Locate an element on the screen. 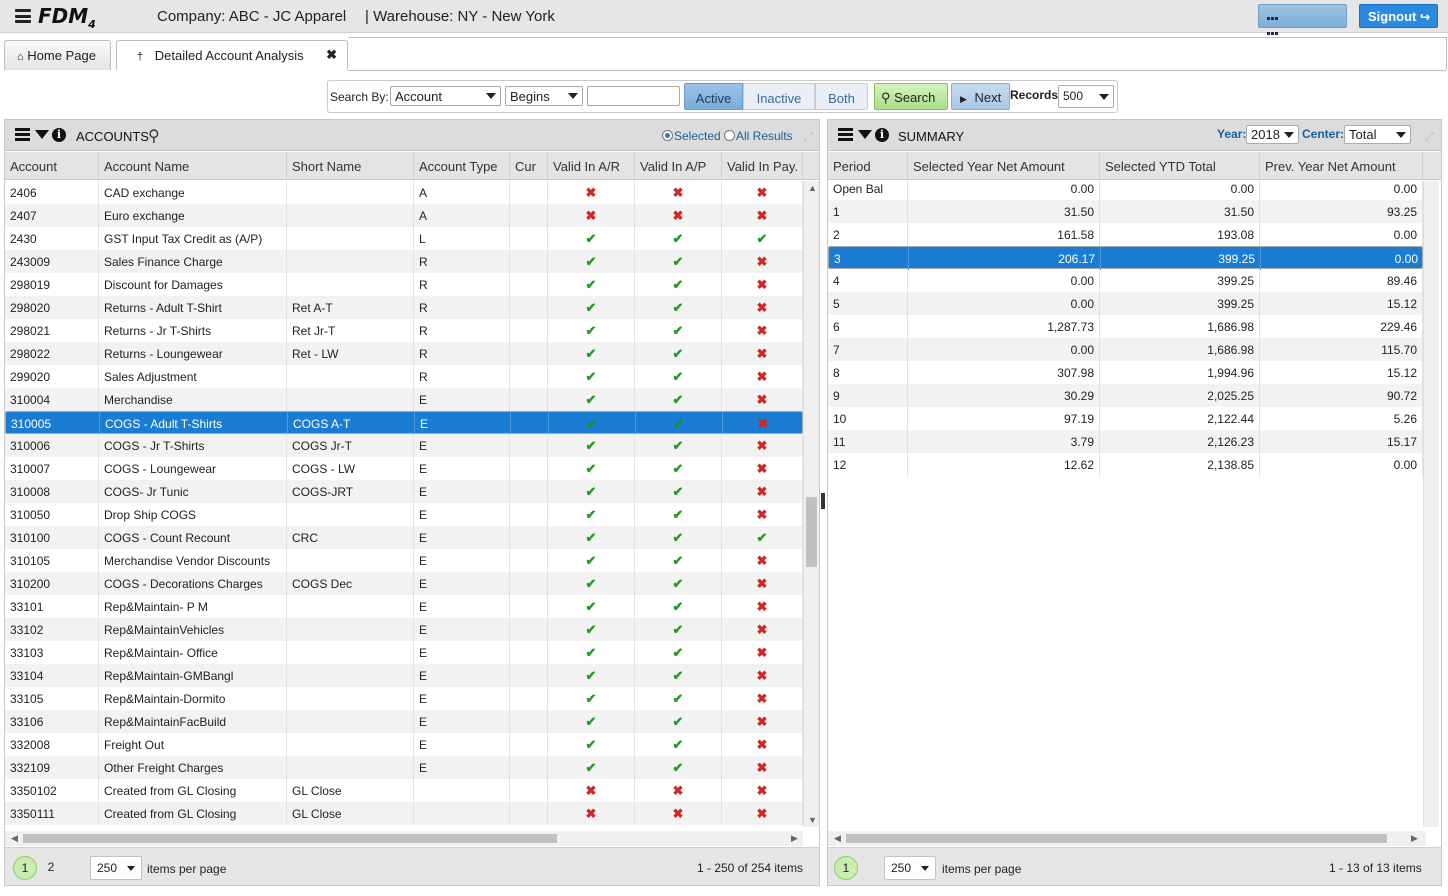  main-menu-icon is located at coordinates (23, 16).